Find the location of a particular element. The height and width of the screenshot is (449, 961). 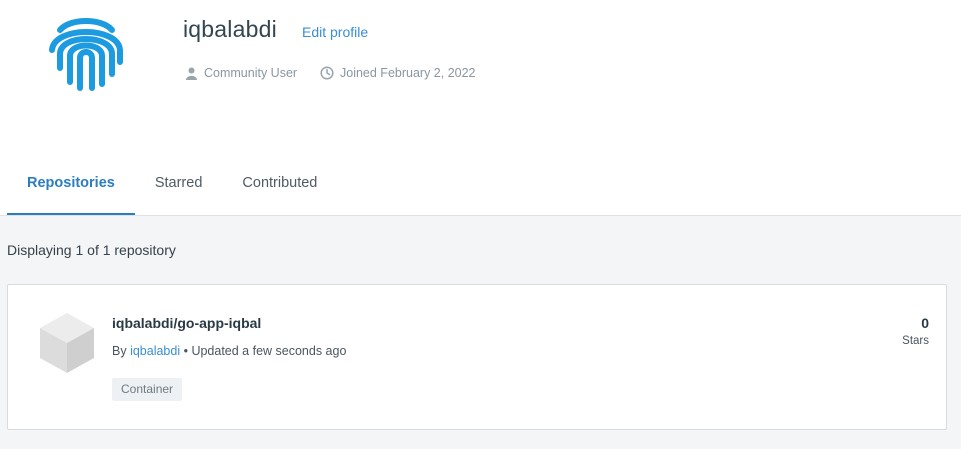

edit-profile-link: Edit profile is located at coordinates (335, 32).